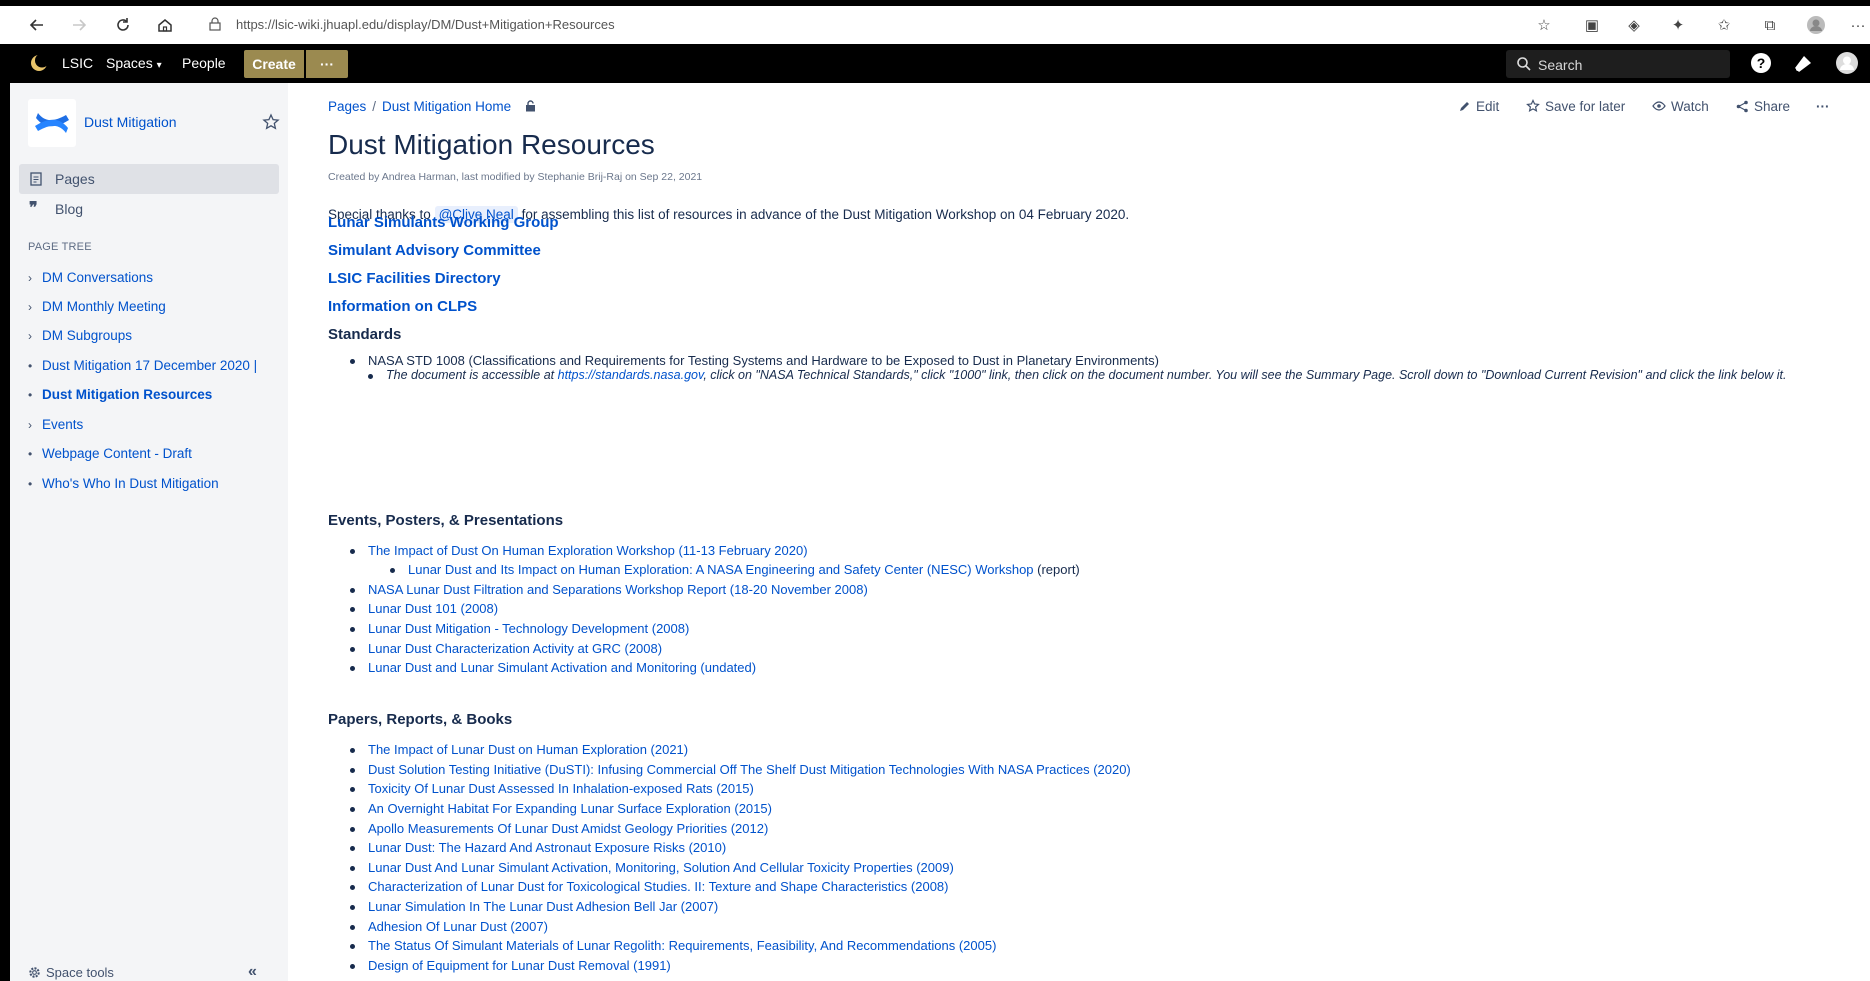  I want to click on favorites-icon: ✩, so click(1724, 25).